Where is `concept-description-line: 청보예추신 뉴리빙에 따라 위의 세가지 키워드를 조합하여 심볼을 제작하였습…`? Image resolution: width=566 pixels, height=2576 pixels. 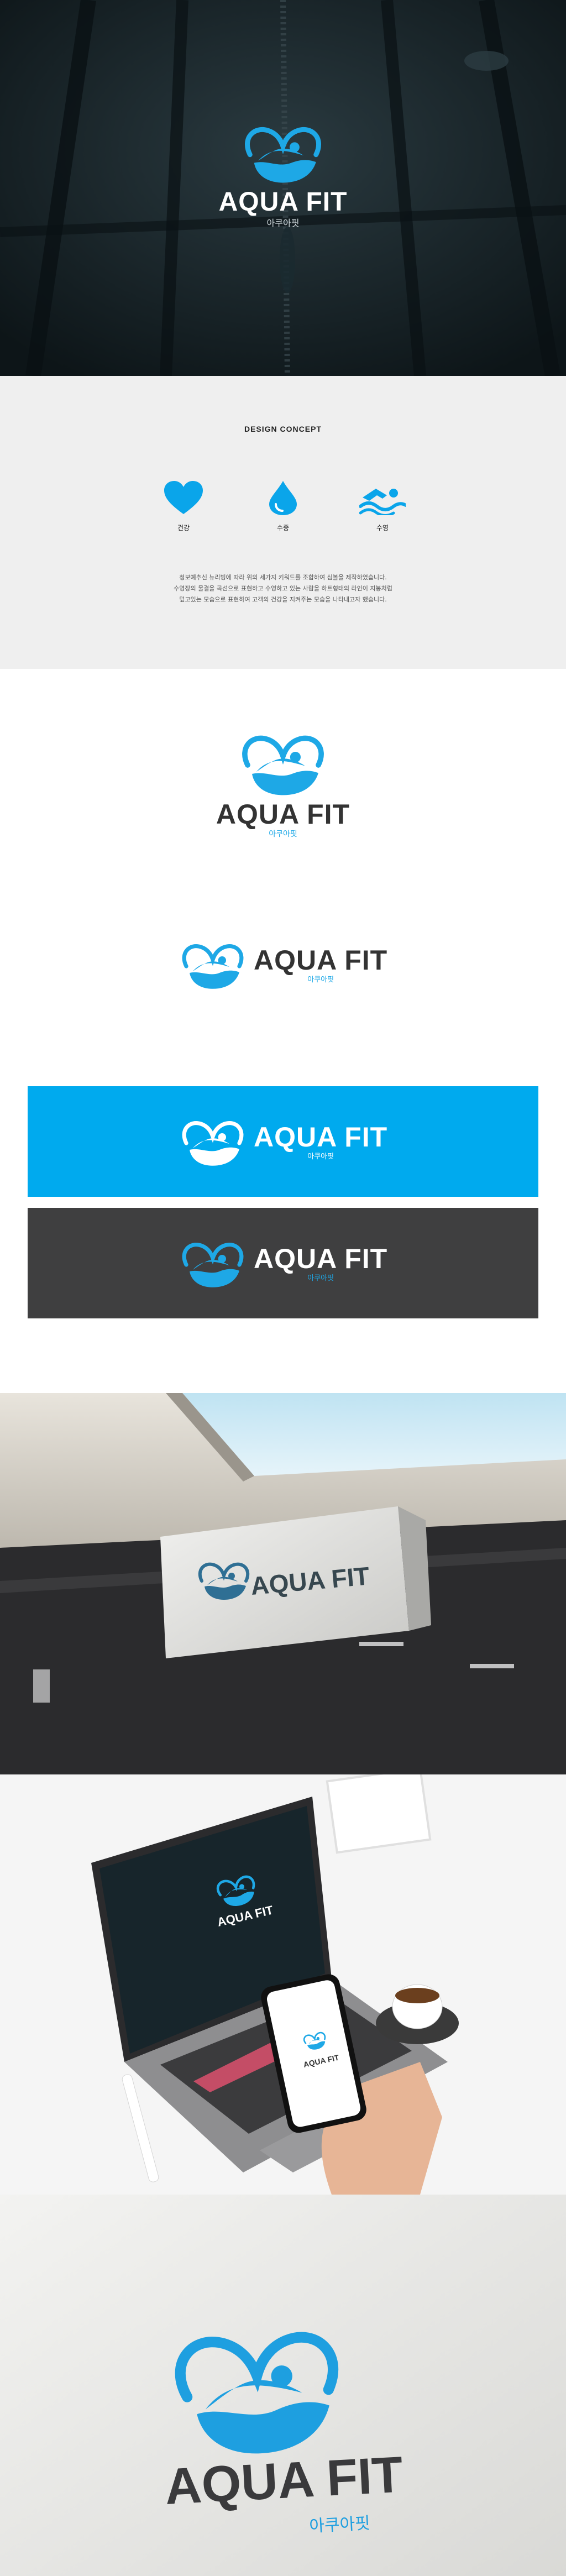 concept-description-line: 청보예추신 뉴리빙에 따라 위의 세가지 키워드를 조합하여 심볼을 제작하였습… is located at coordinates (283, 577).